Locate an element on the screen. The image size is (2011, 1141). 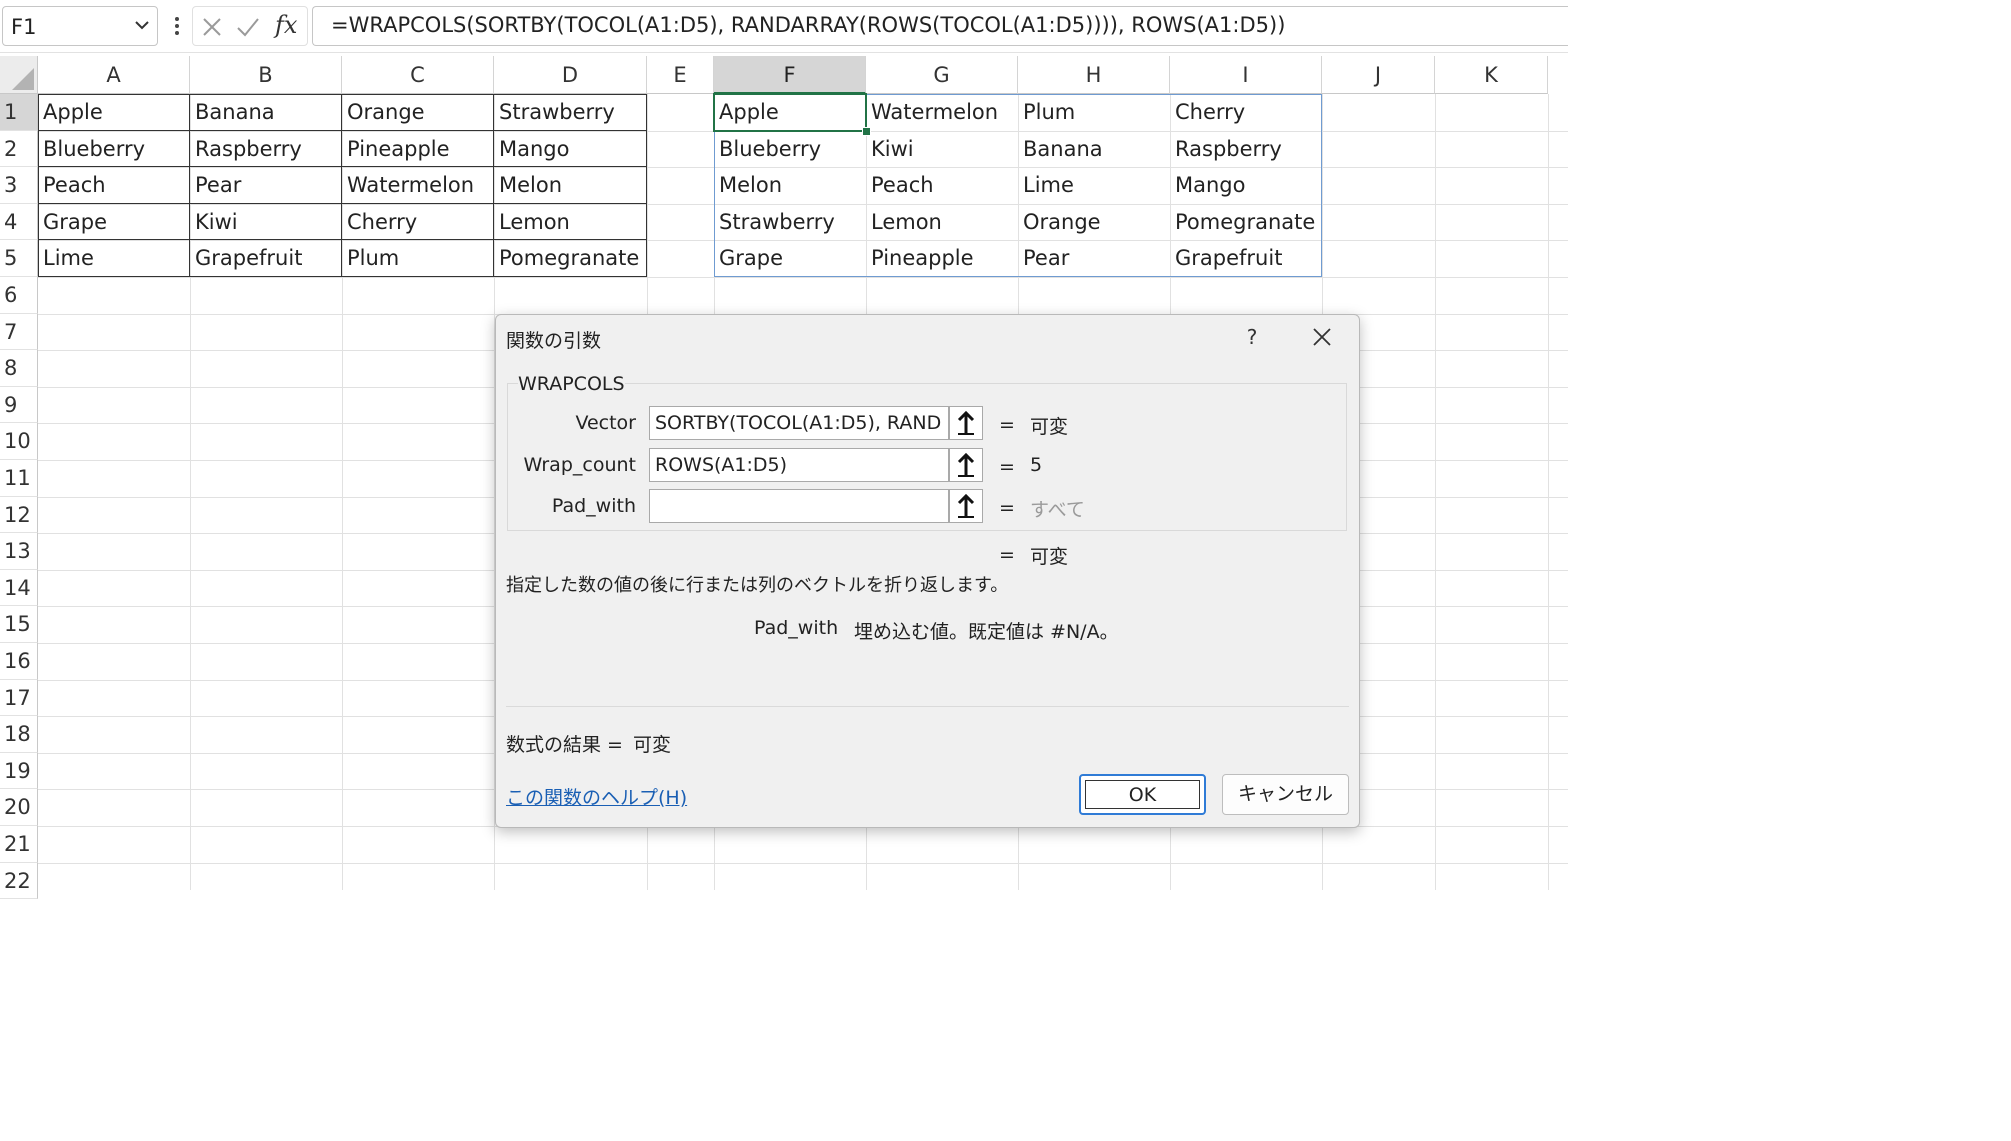
cell-a5: Lime is located at coordinates (114, 258).